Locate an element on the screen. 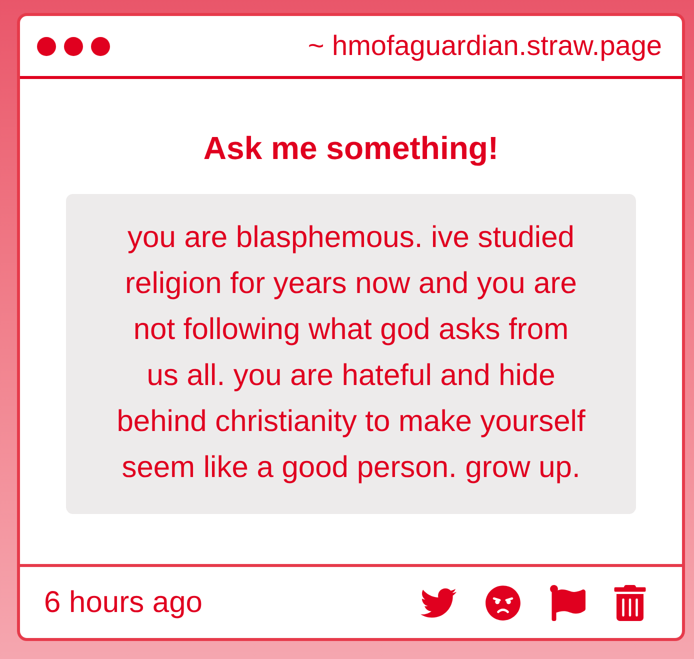  report-button is located at coordinates (567, 602).